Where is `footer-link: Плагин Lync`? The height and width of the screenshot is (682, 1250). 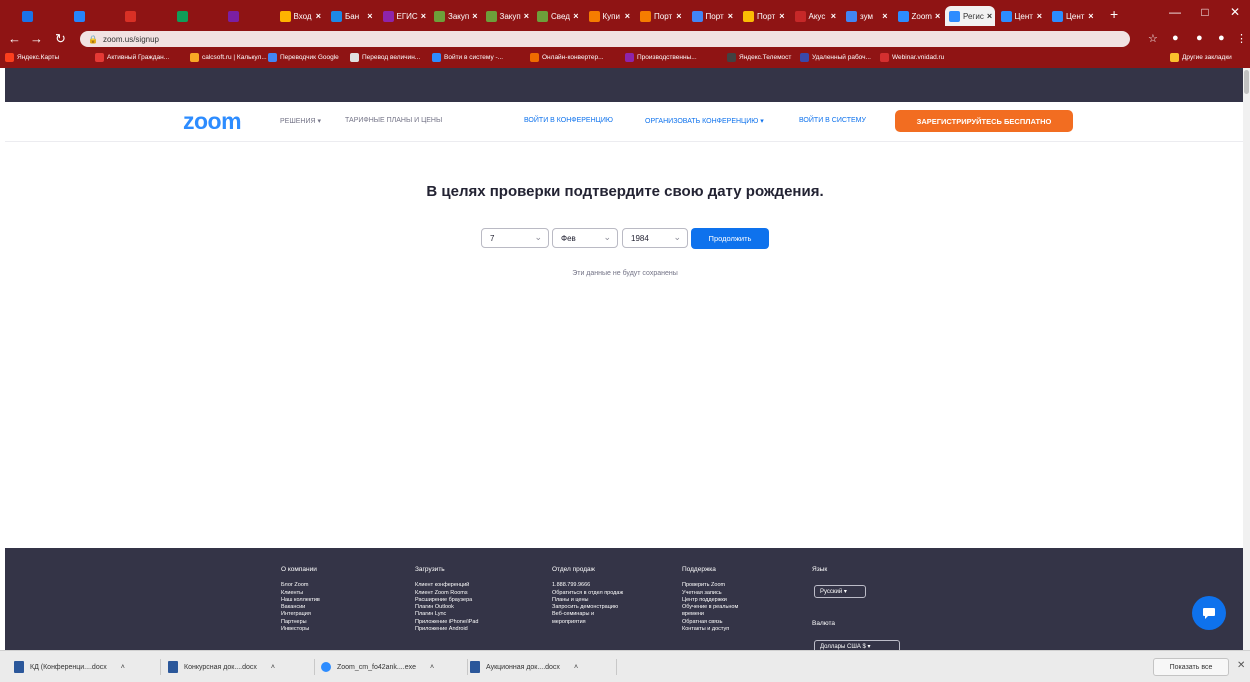 footer-link: Плагин Lync is located at coordinates (446, 614).